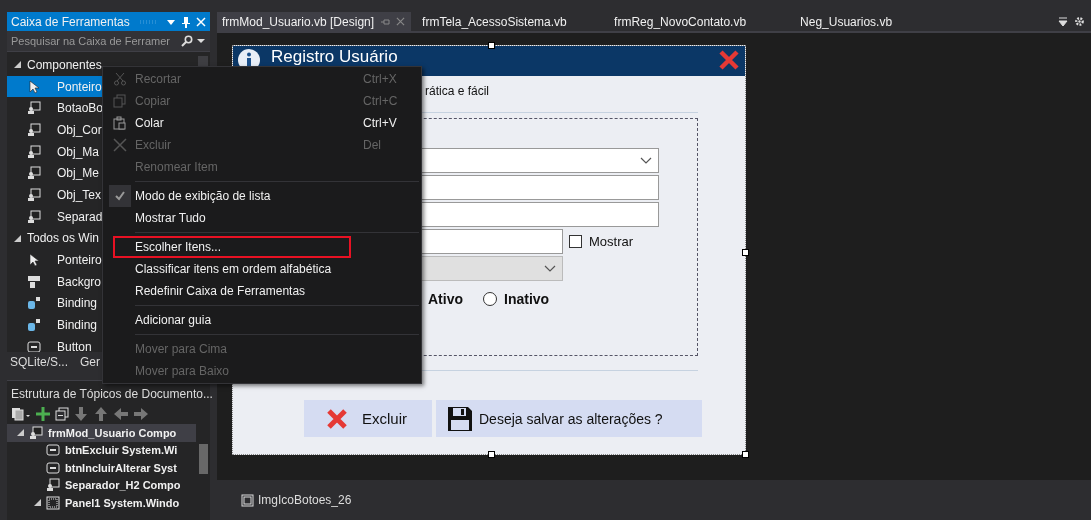  What do you see at coordinates (186, 21) in the screenshot?
I see `pin-icon` at bounding box center [186, 21].